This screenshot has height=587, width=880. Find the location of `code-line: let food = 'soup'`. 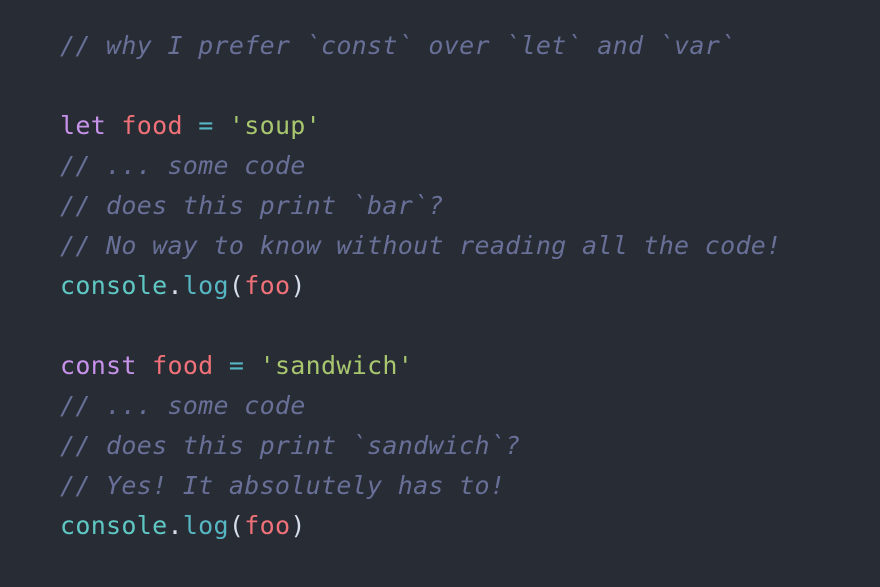

code-line: let food = 'soup' is located at coordinates (470, 126).